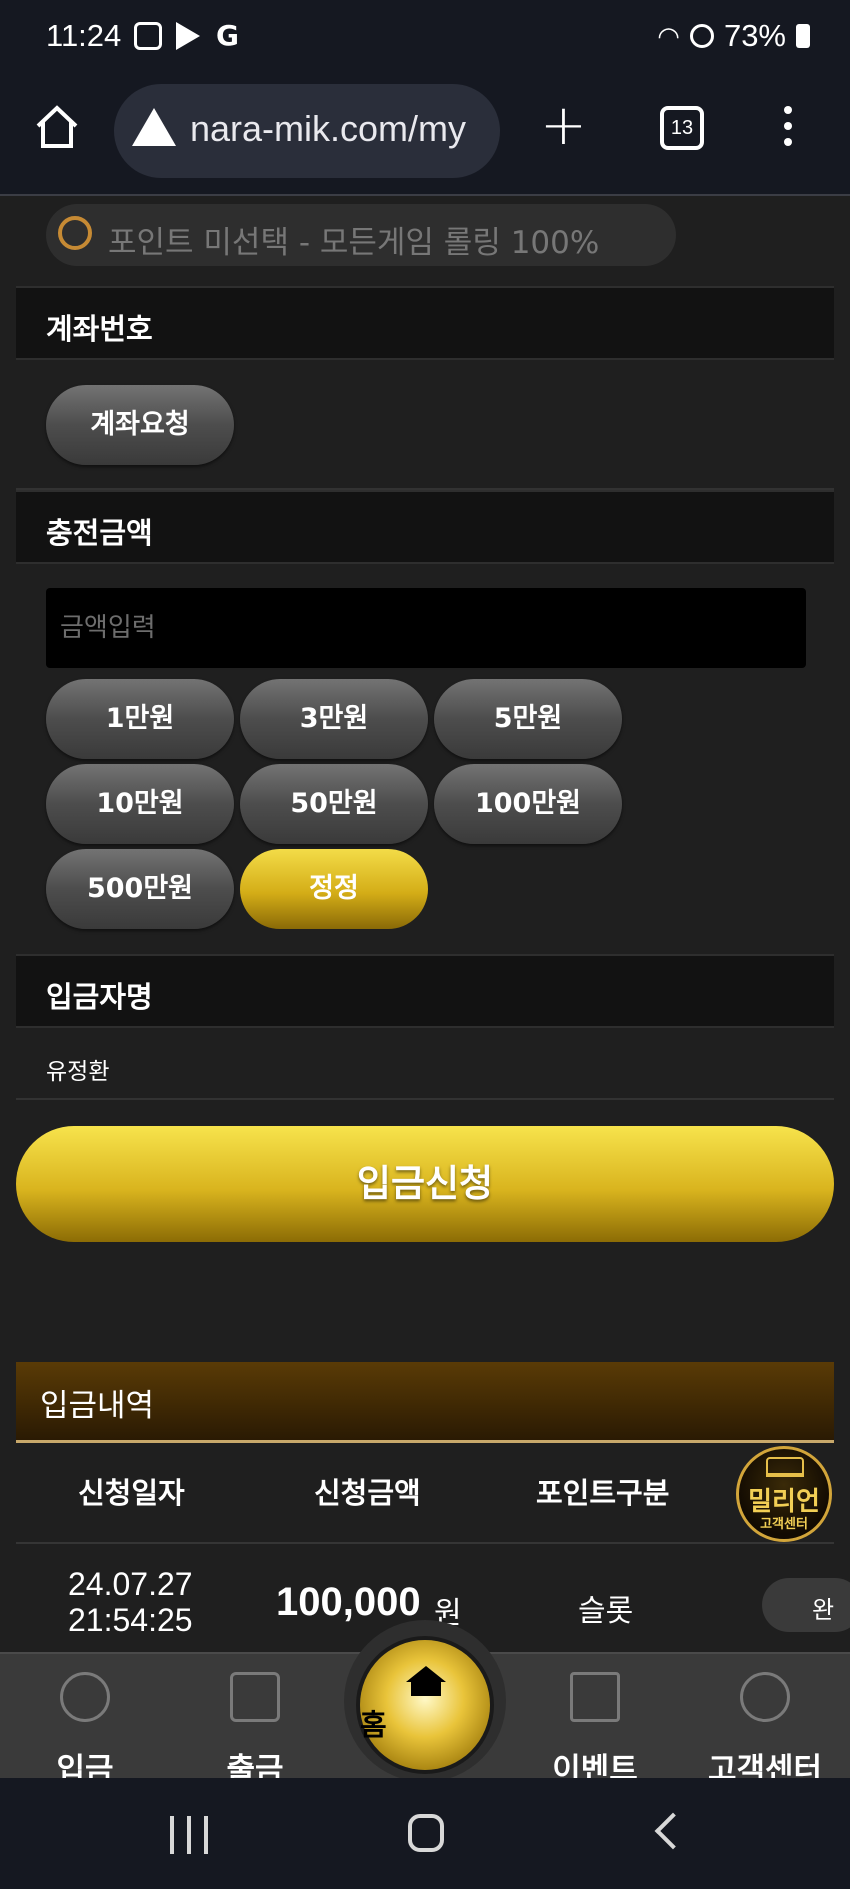  What do you see at coordinates (84, 35) in the screenshot?
I see `clock: 11:24` at bounding box center [84, 35].